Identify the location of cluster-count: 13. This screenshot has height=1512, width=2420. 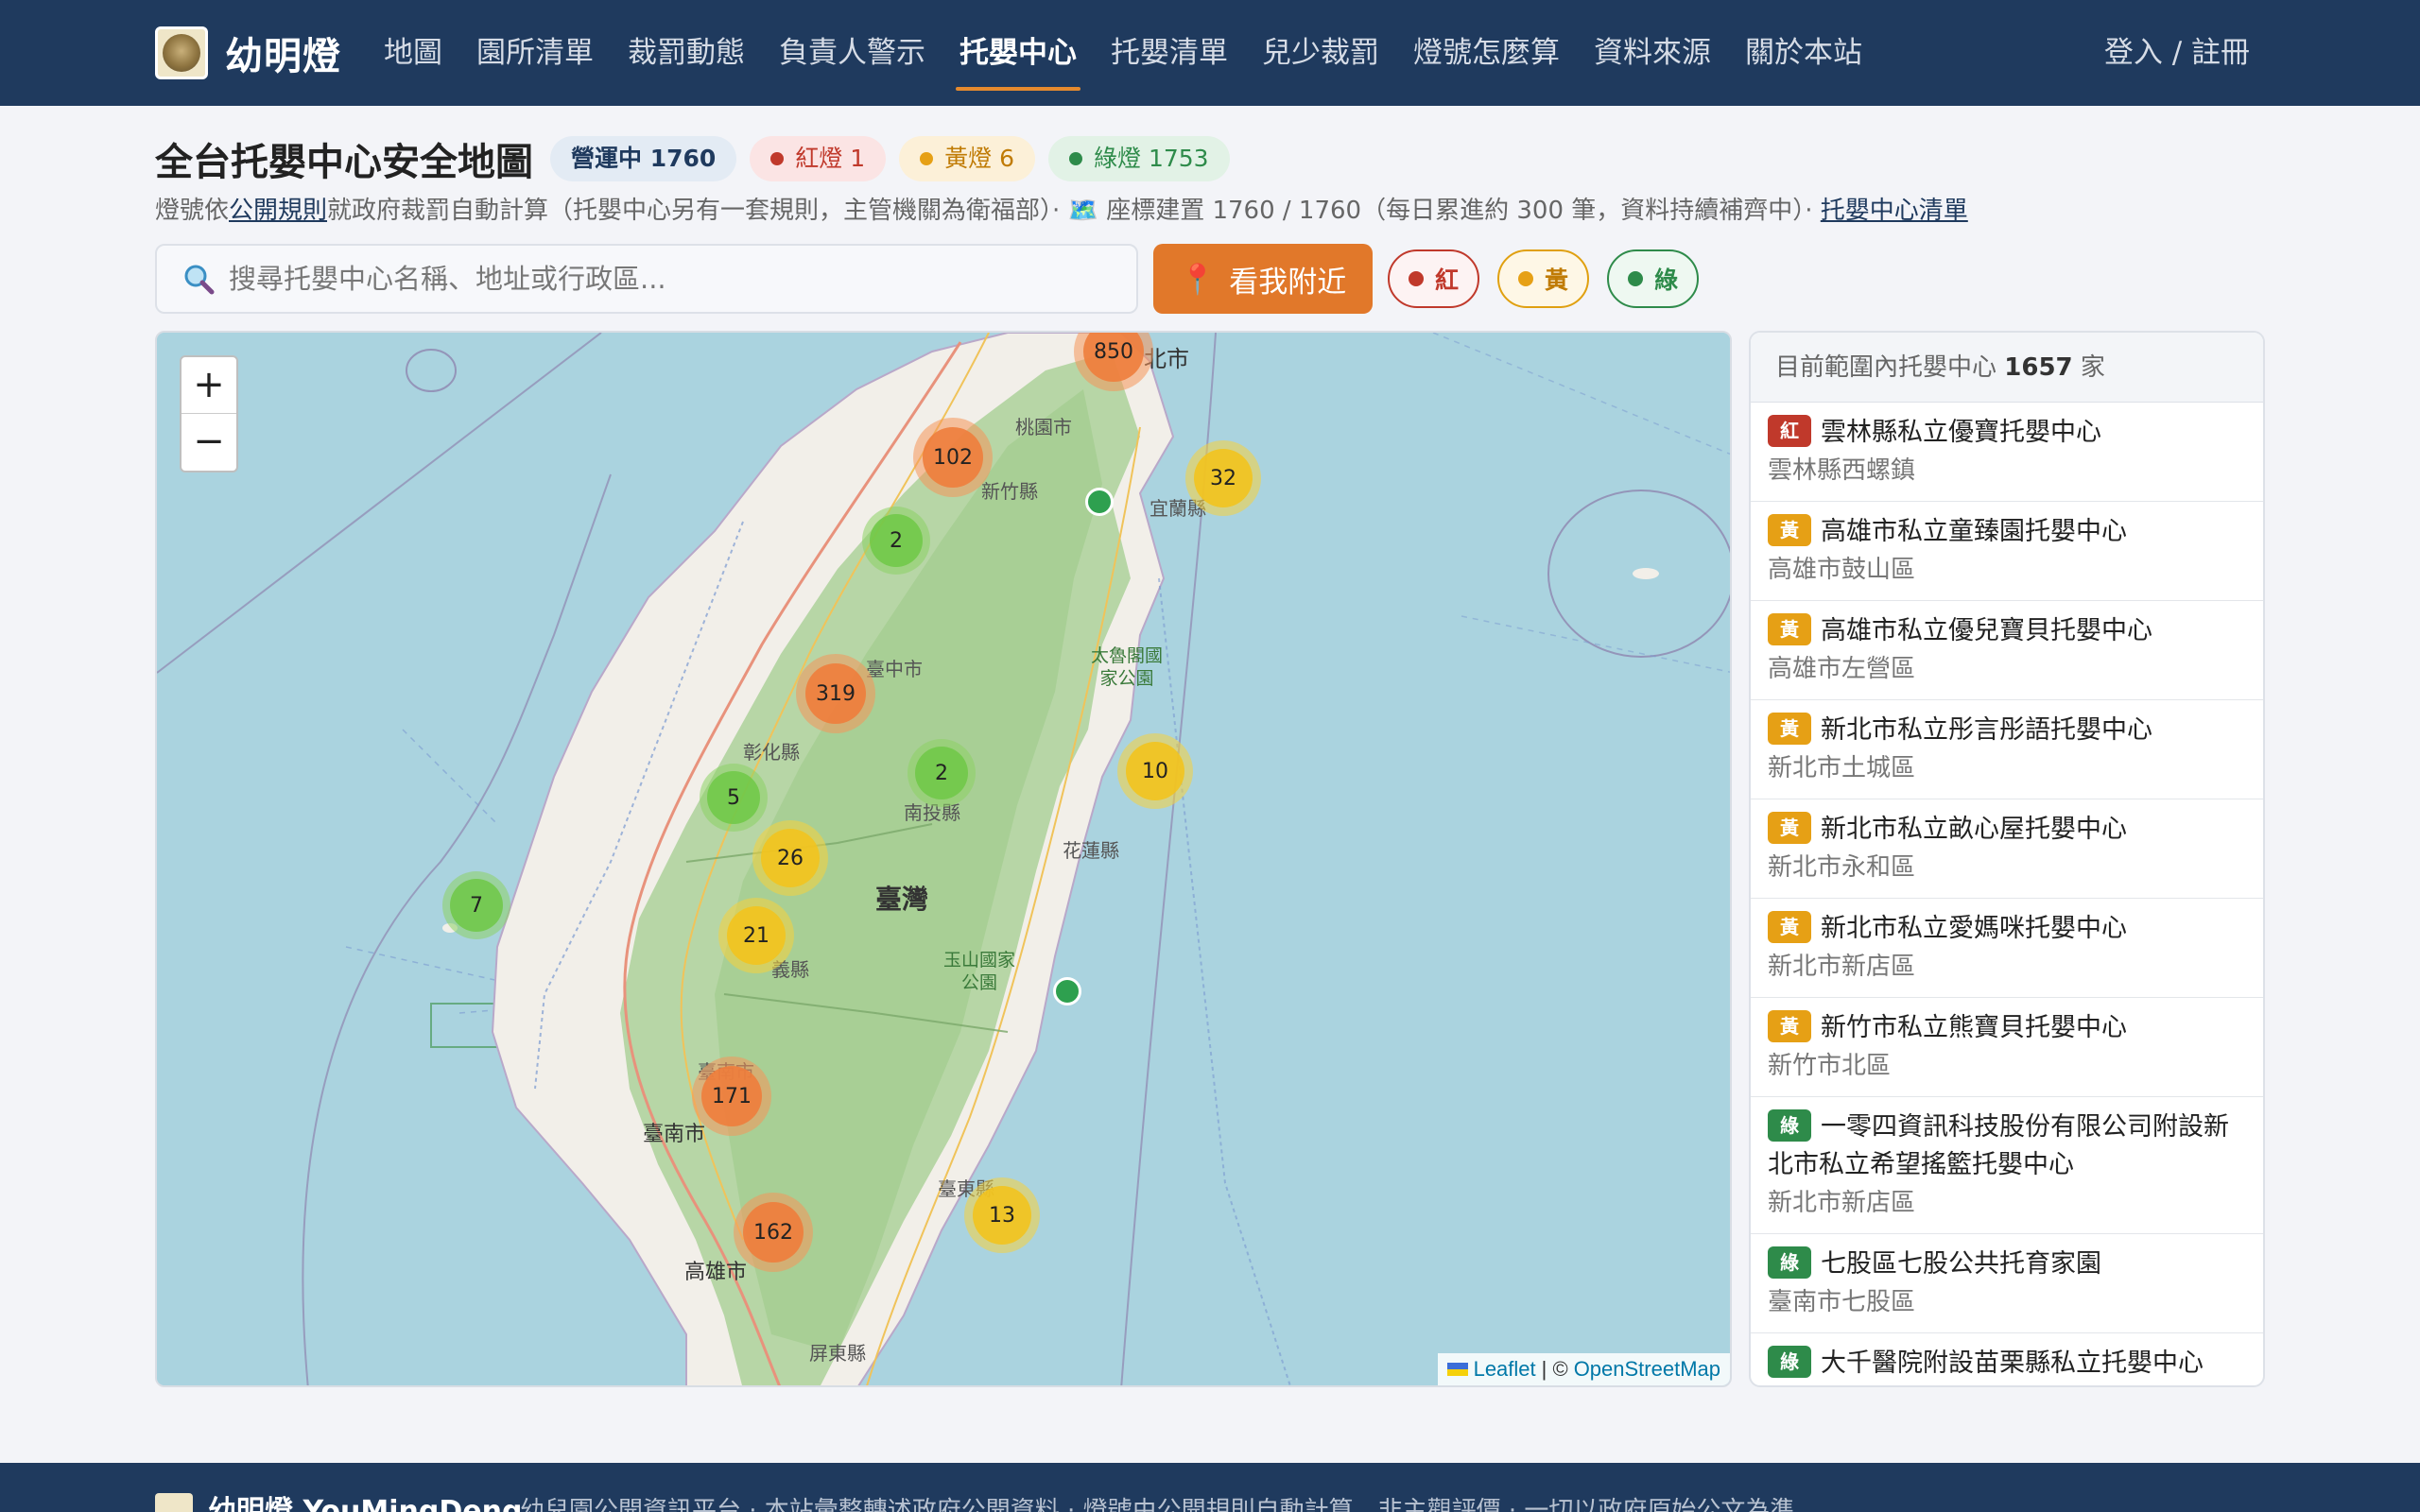
(1002, 1215).